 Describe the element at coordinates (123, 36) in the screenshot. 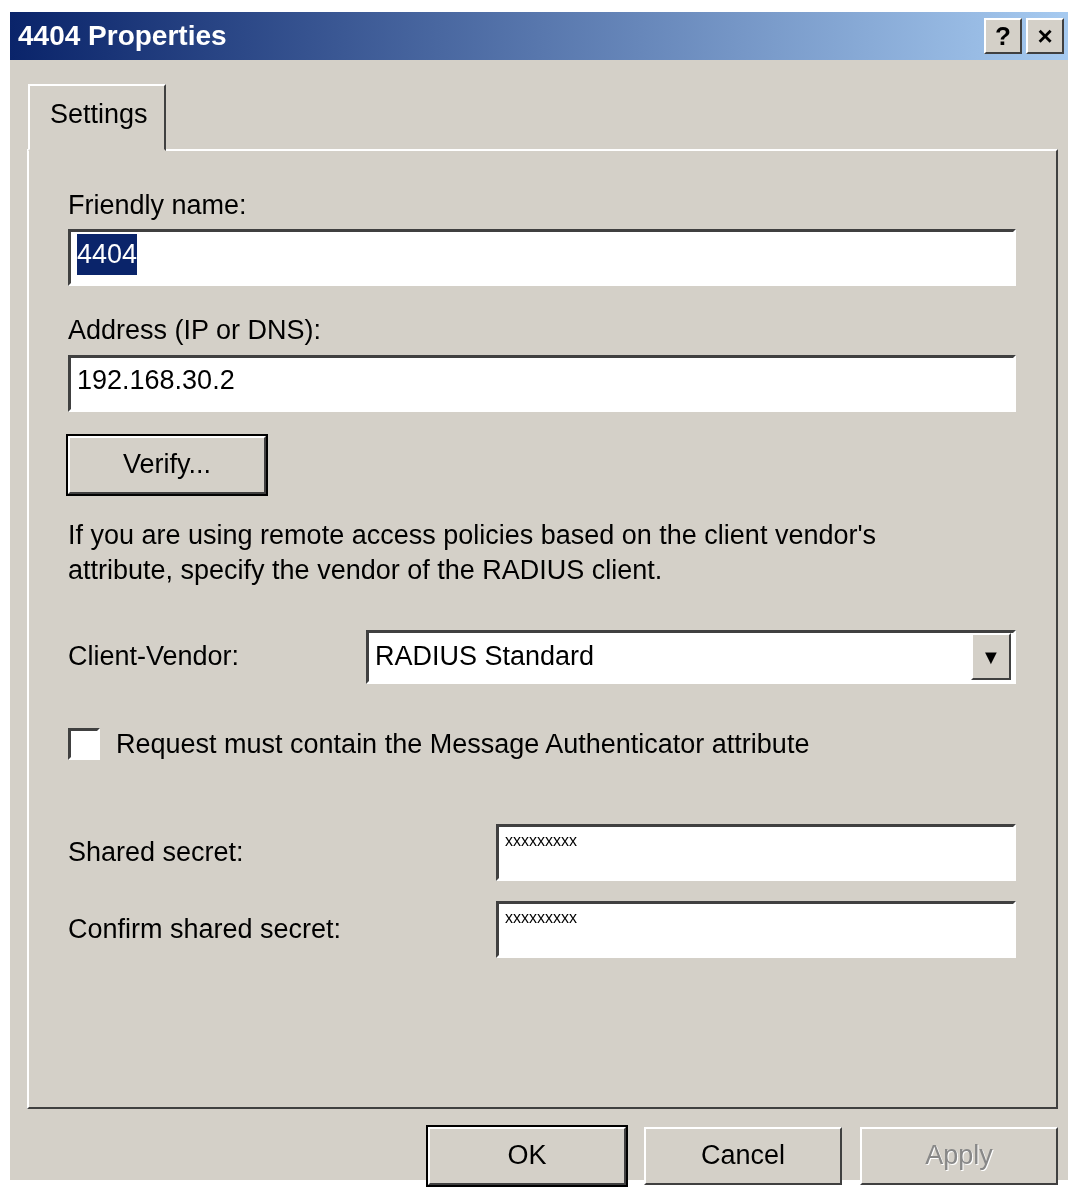

I see `window-title: 4404 Properties` at that location.